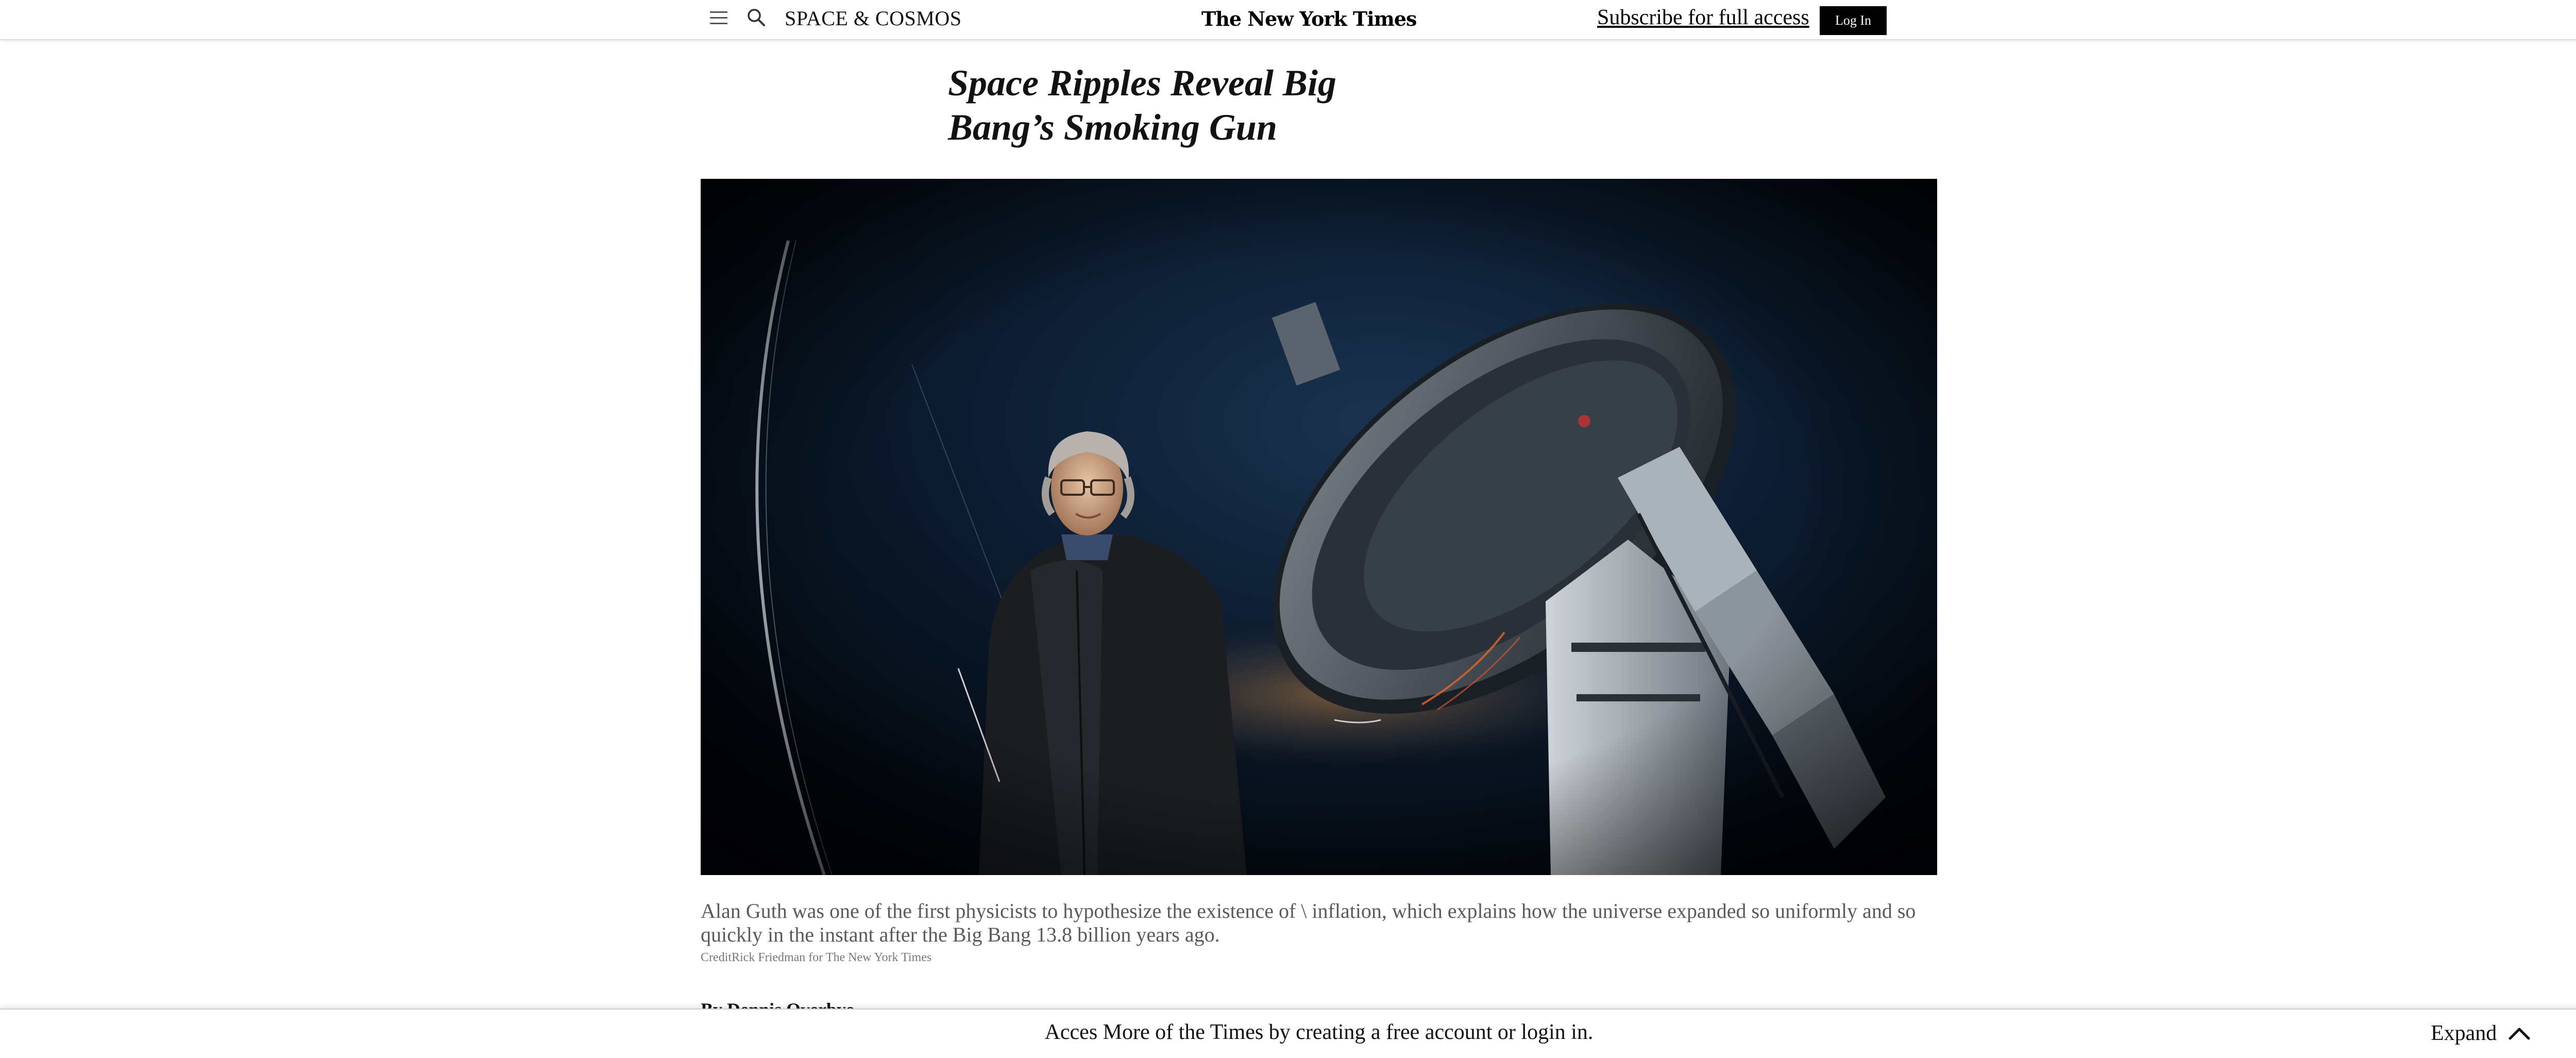 This screenshot has height=1058, width=2576. What do you see at coordinates (718, 18) in the screenshot?
I see `hamburger-menu-icon` at bounding box center [718, 18].